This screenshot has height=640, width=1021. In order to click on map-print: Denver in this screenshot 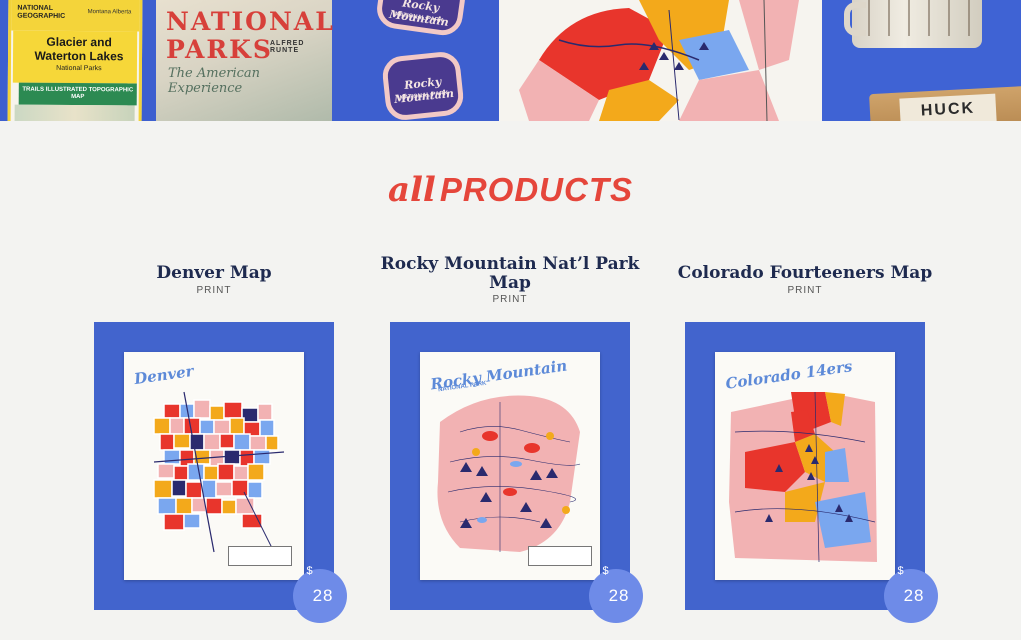, I will do `click(214, 466)`.